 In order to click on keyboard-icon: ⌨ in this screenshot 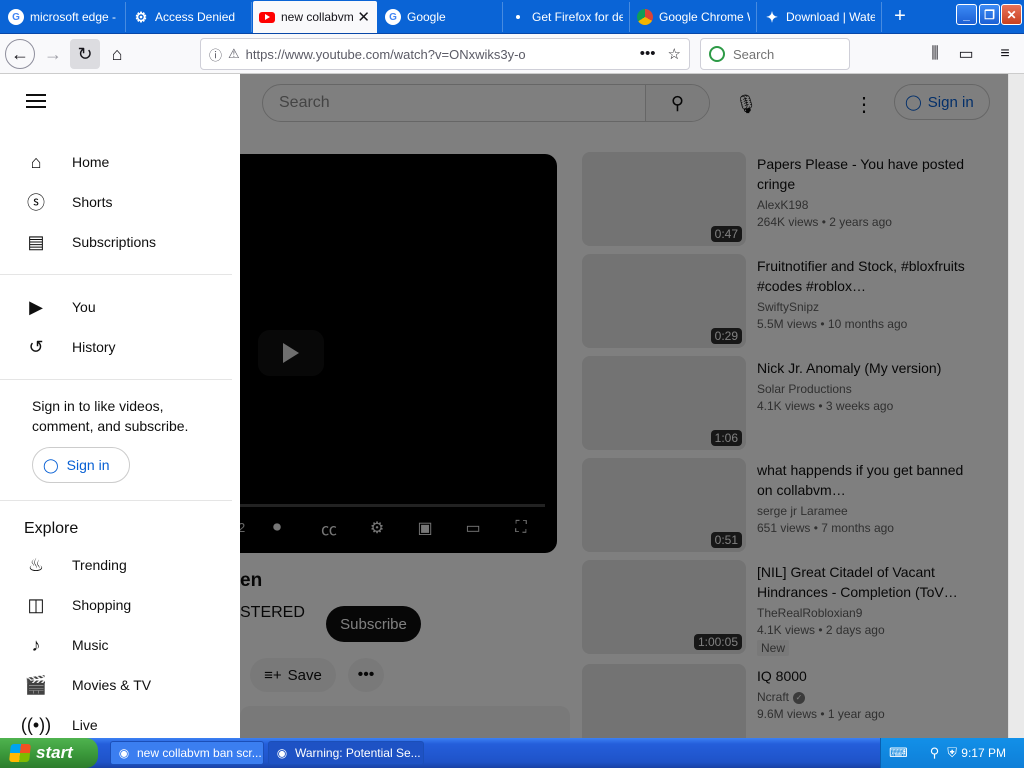, I will do `click(898, 753)`.